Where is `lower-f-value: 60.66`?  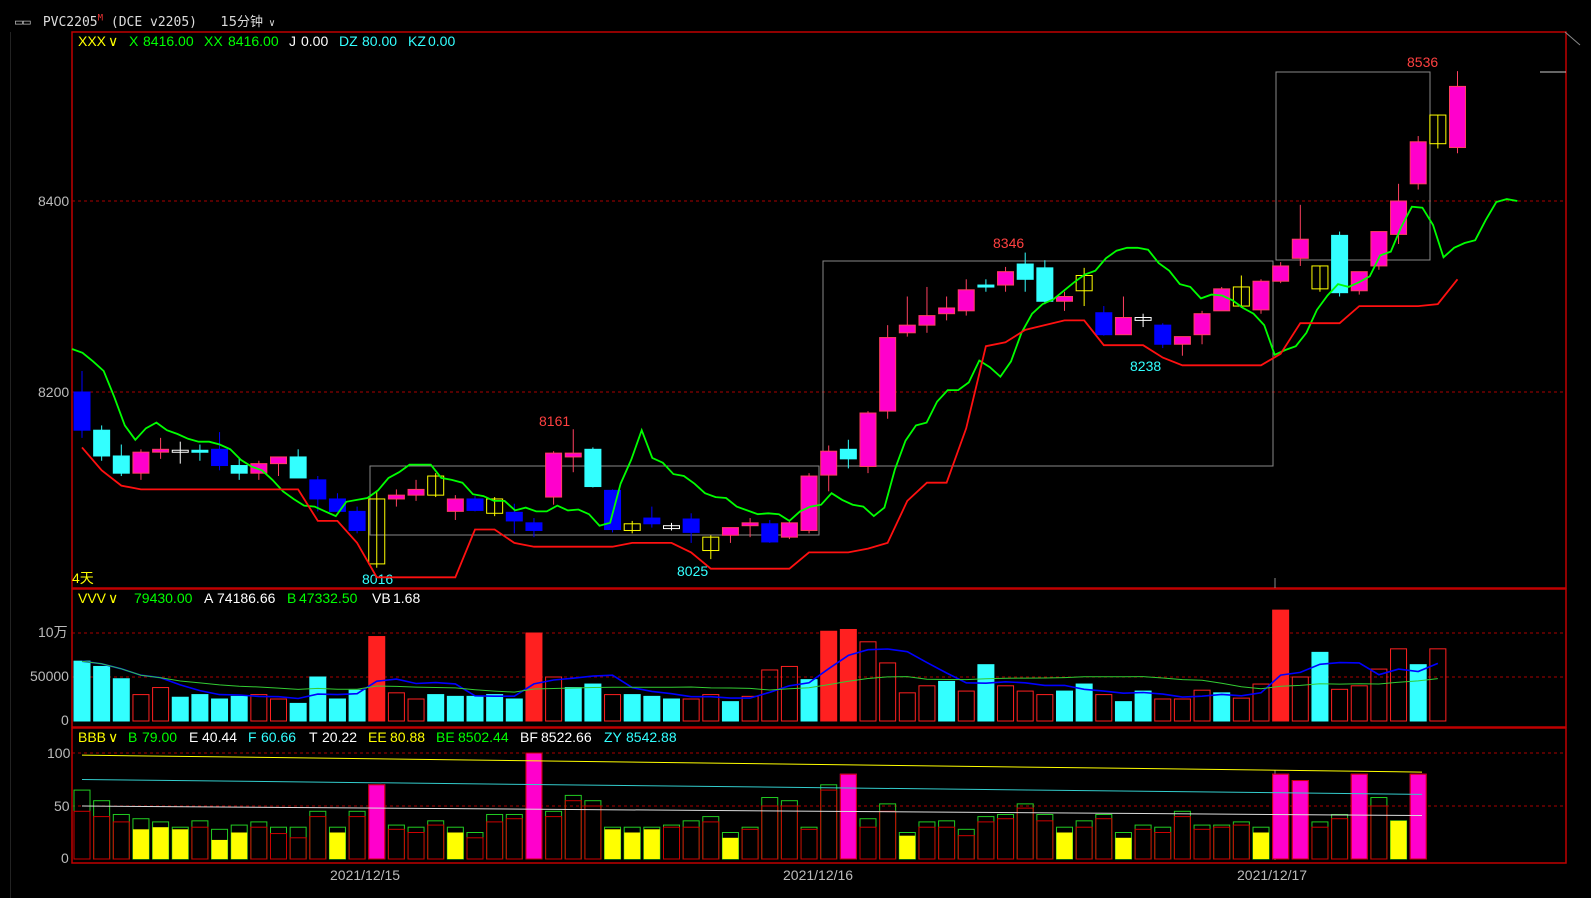 lower-f-value: 60.66 is located at coordinates (278, 737).